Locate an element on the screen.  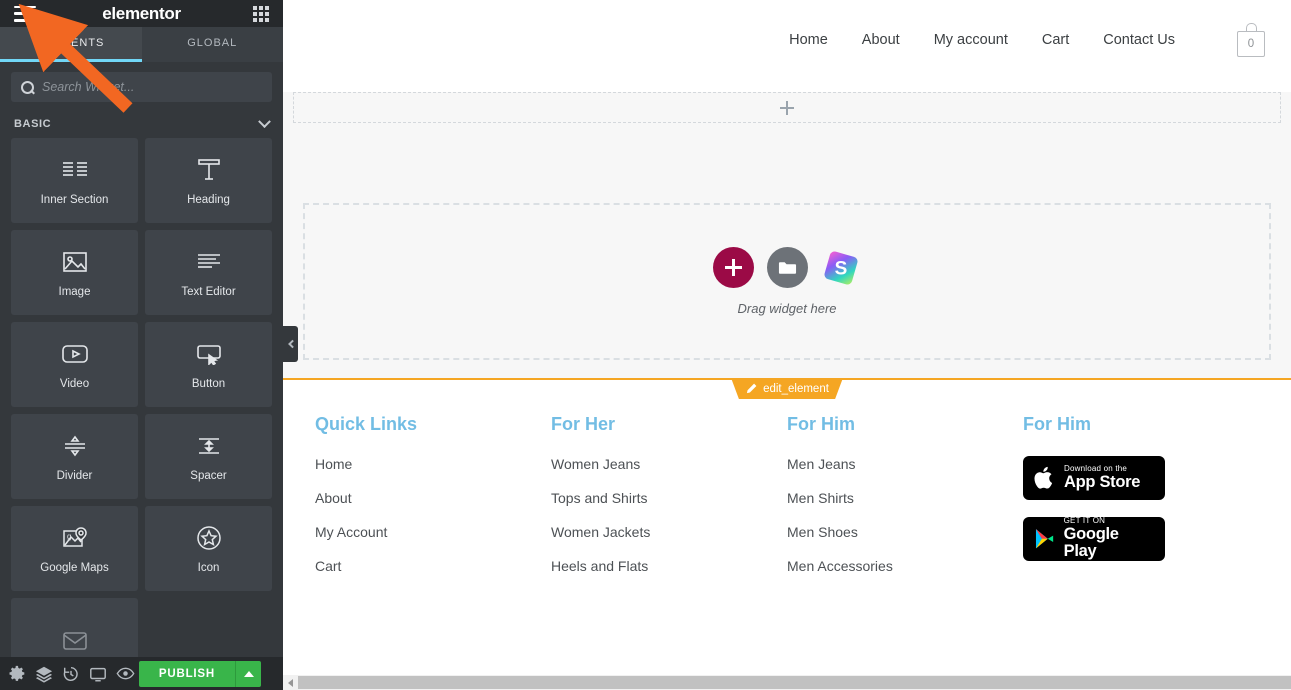
pencil-icon is located at coordinates (751, 388).